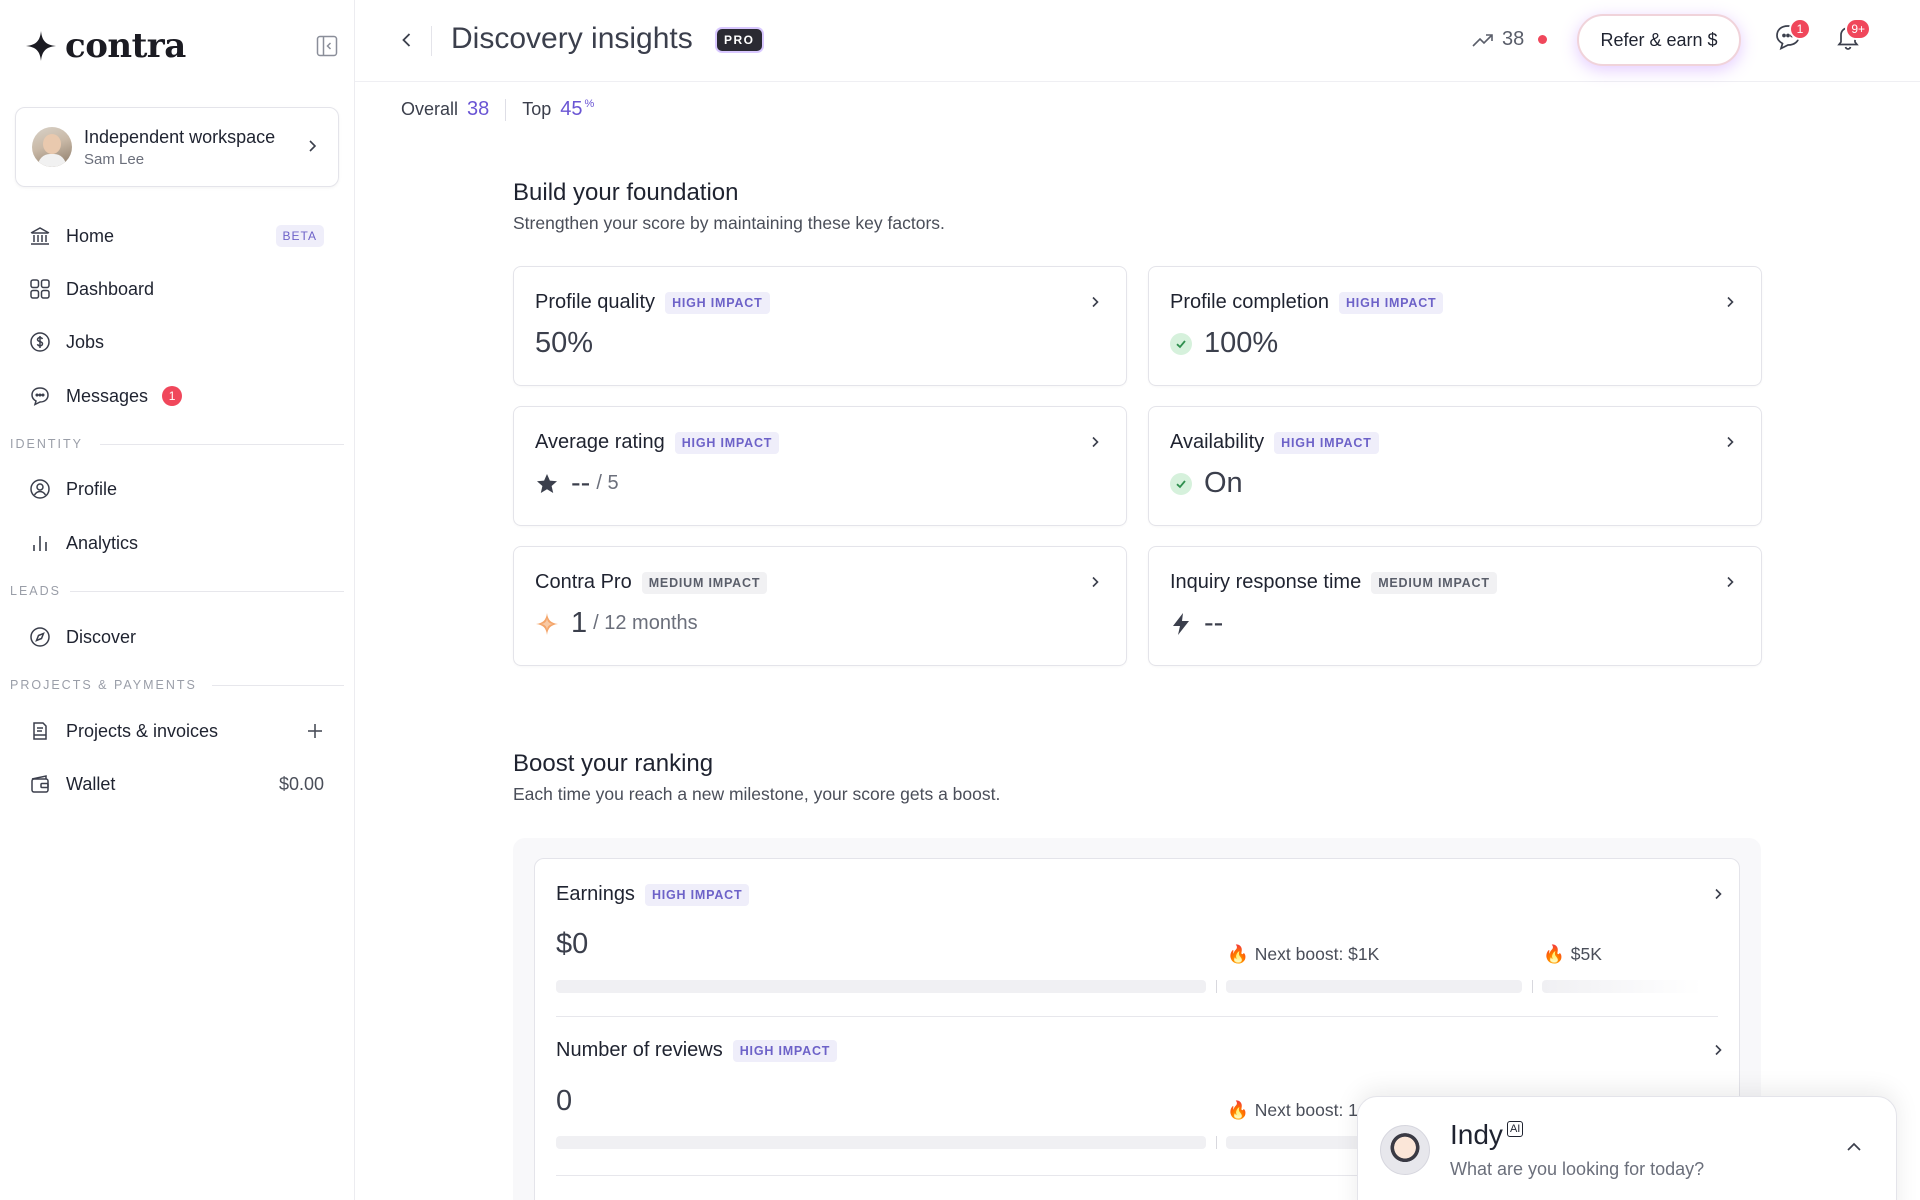  I want to click on score-indicator: 38, so click(1510, 39).